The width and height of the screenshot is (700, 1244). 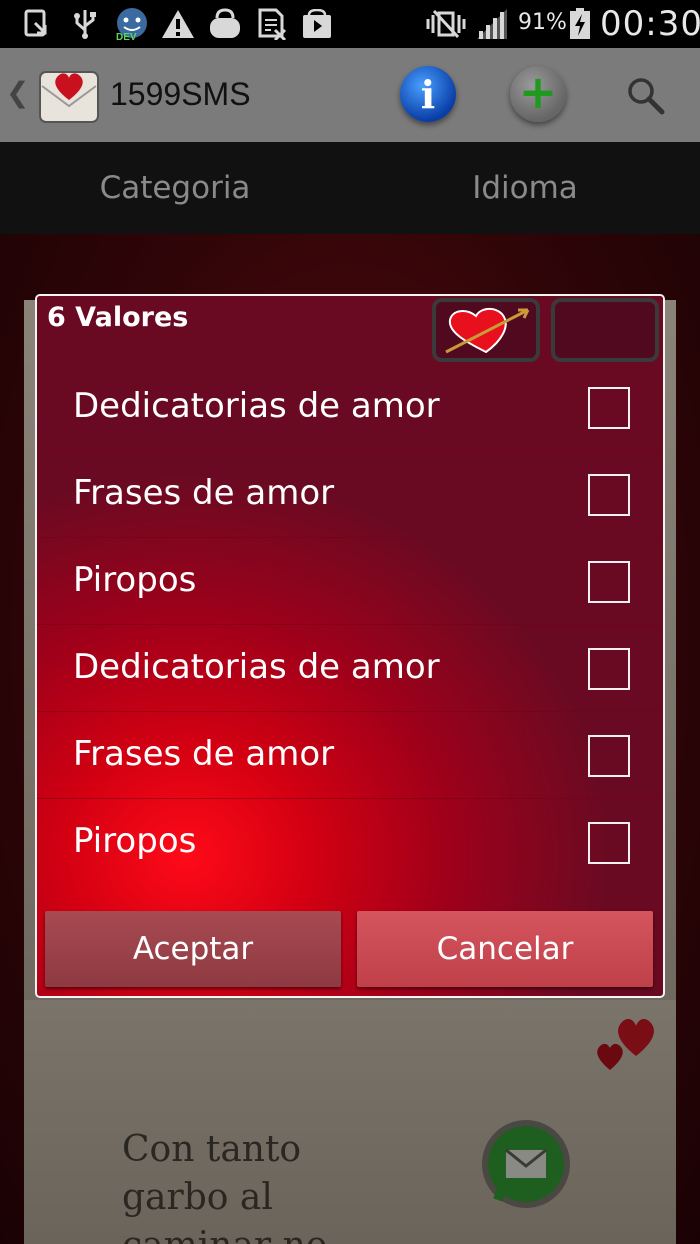 I want to click on search-icon, so click(x=646, y=96).